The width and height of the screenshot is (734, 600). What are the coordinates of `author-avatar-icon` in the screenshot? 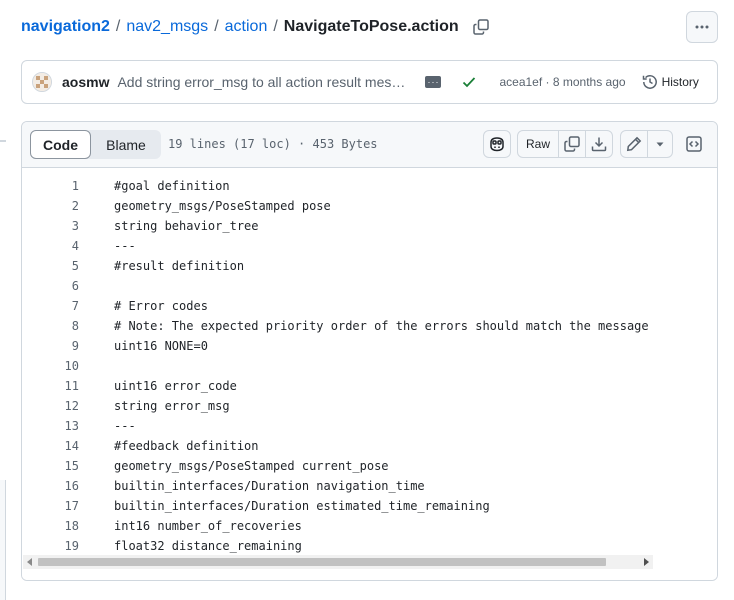 It's located at (42, 82).